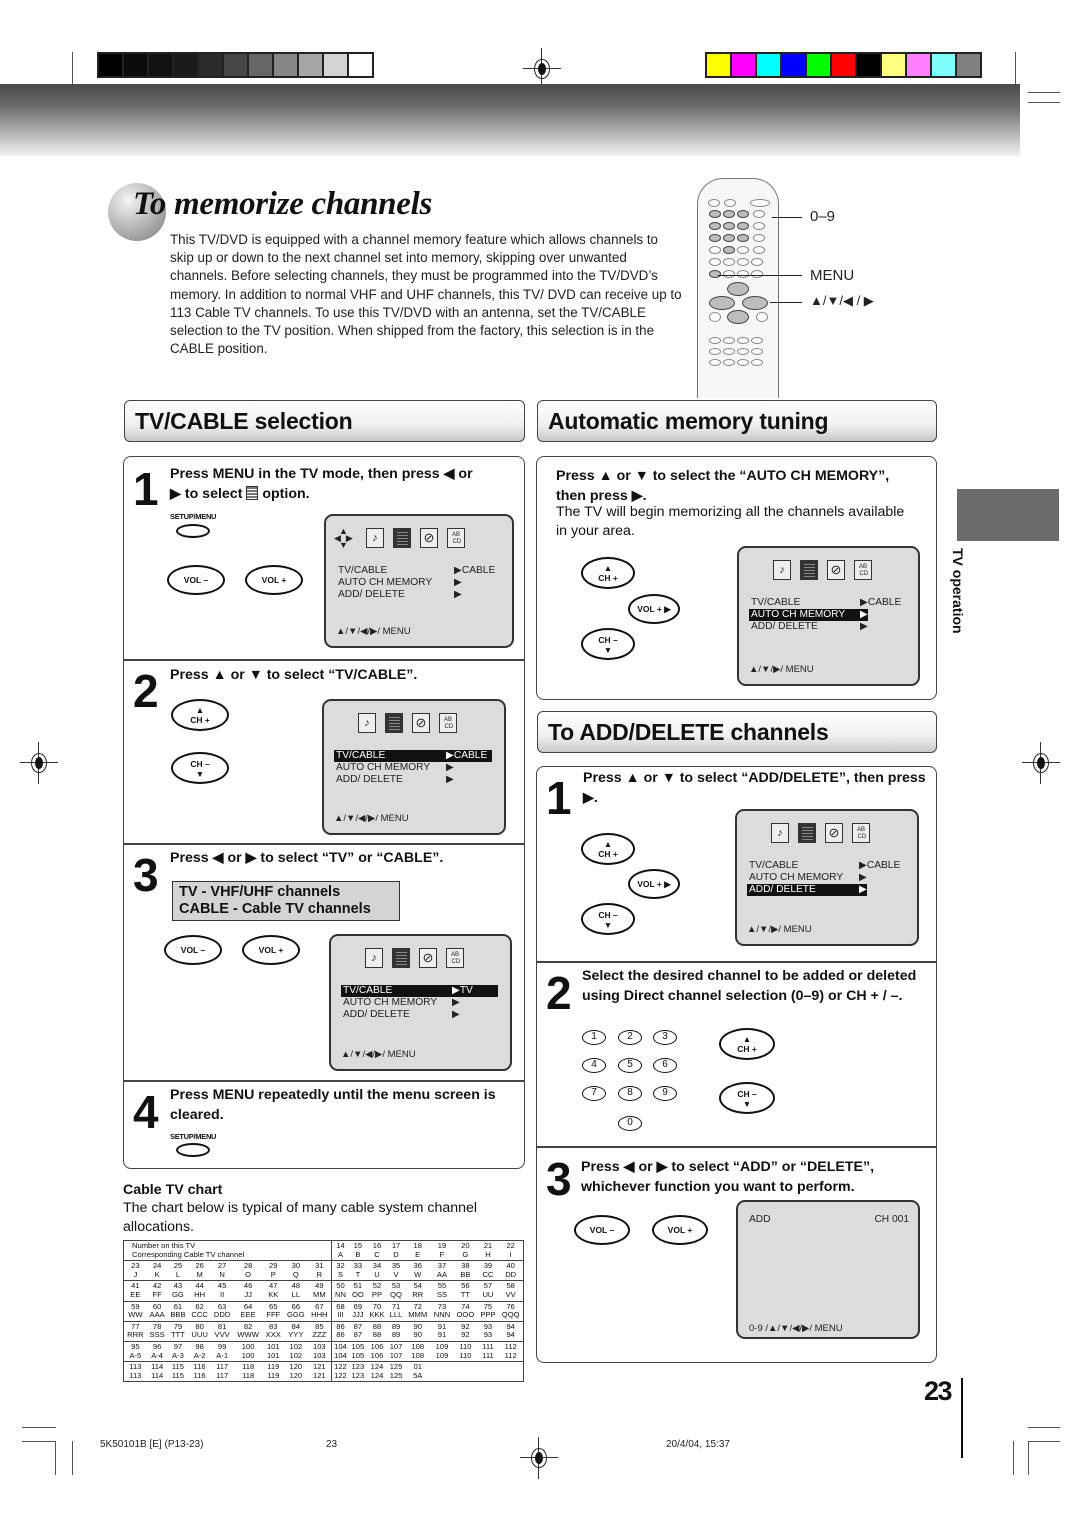 This screenshot has height=1528, width=1080. I want to click on cable-table-cell: 51 OO, so click(358, 1291).